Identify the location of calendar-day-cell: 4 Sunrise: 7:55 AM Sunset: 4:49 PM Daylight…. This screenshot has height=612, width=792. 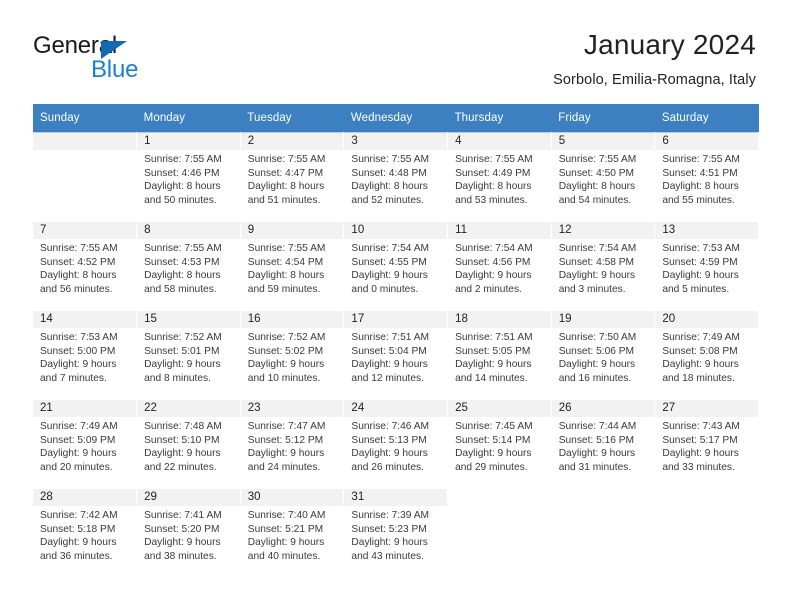
(499, 177).